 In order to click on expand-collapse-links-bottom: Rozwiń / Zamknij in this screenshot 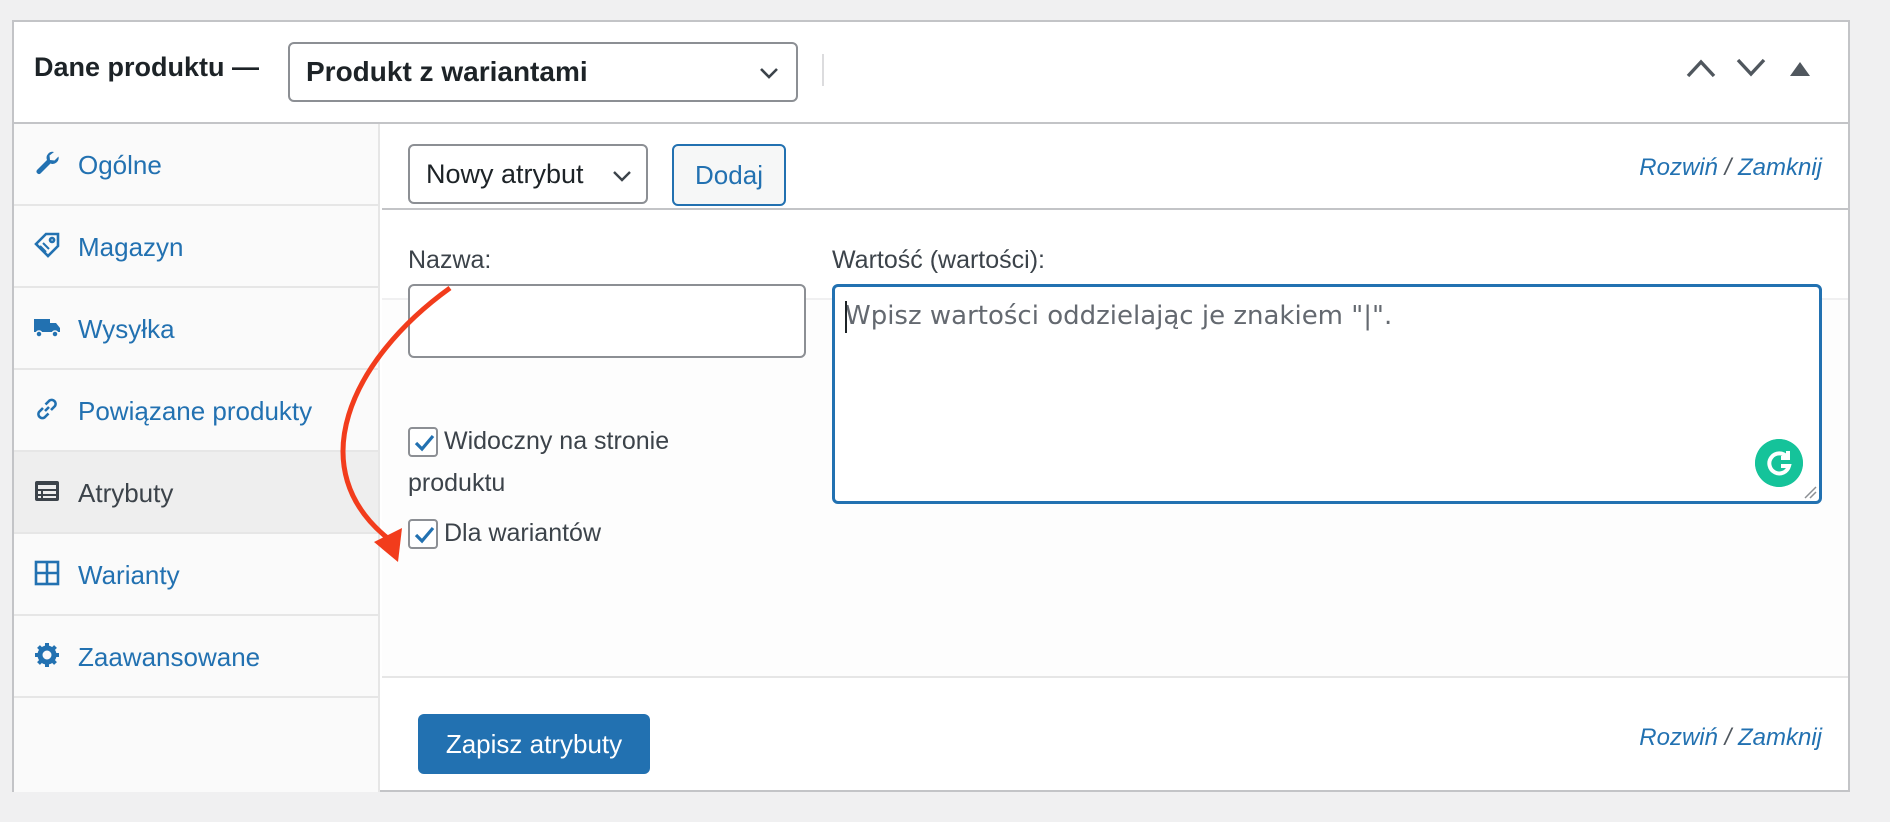, I will do `click(1730, 738)`.